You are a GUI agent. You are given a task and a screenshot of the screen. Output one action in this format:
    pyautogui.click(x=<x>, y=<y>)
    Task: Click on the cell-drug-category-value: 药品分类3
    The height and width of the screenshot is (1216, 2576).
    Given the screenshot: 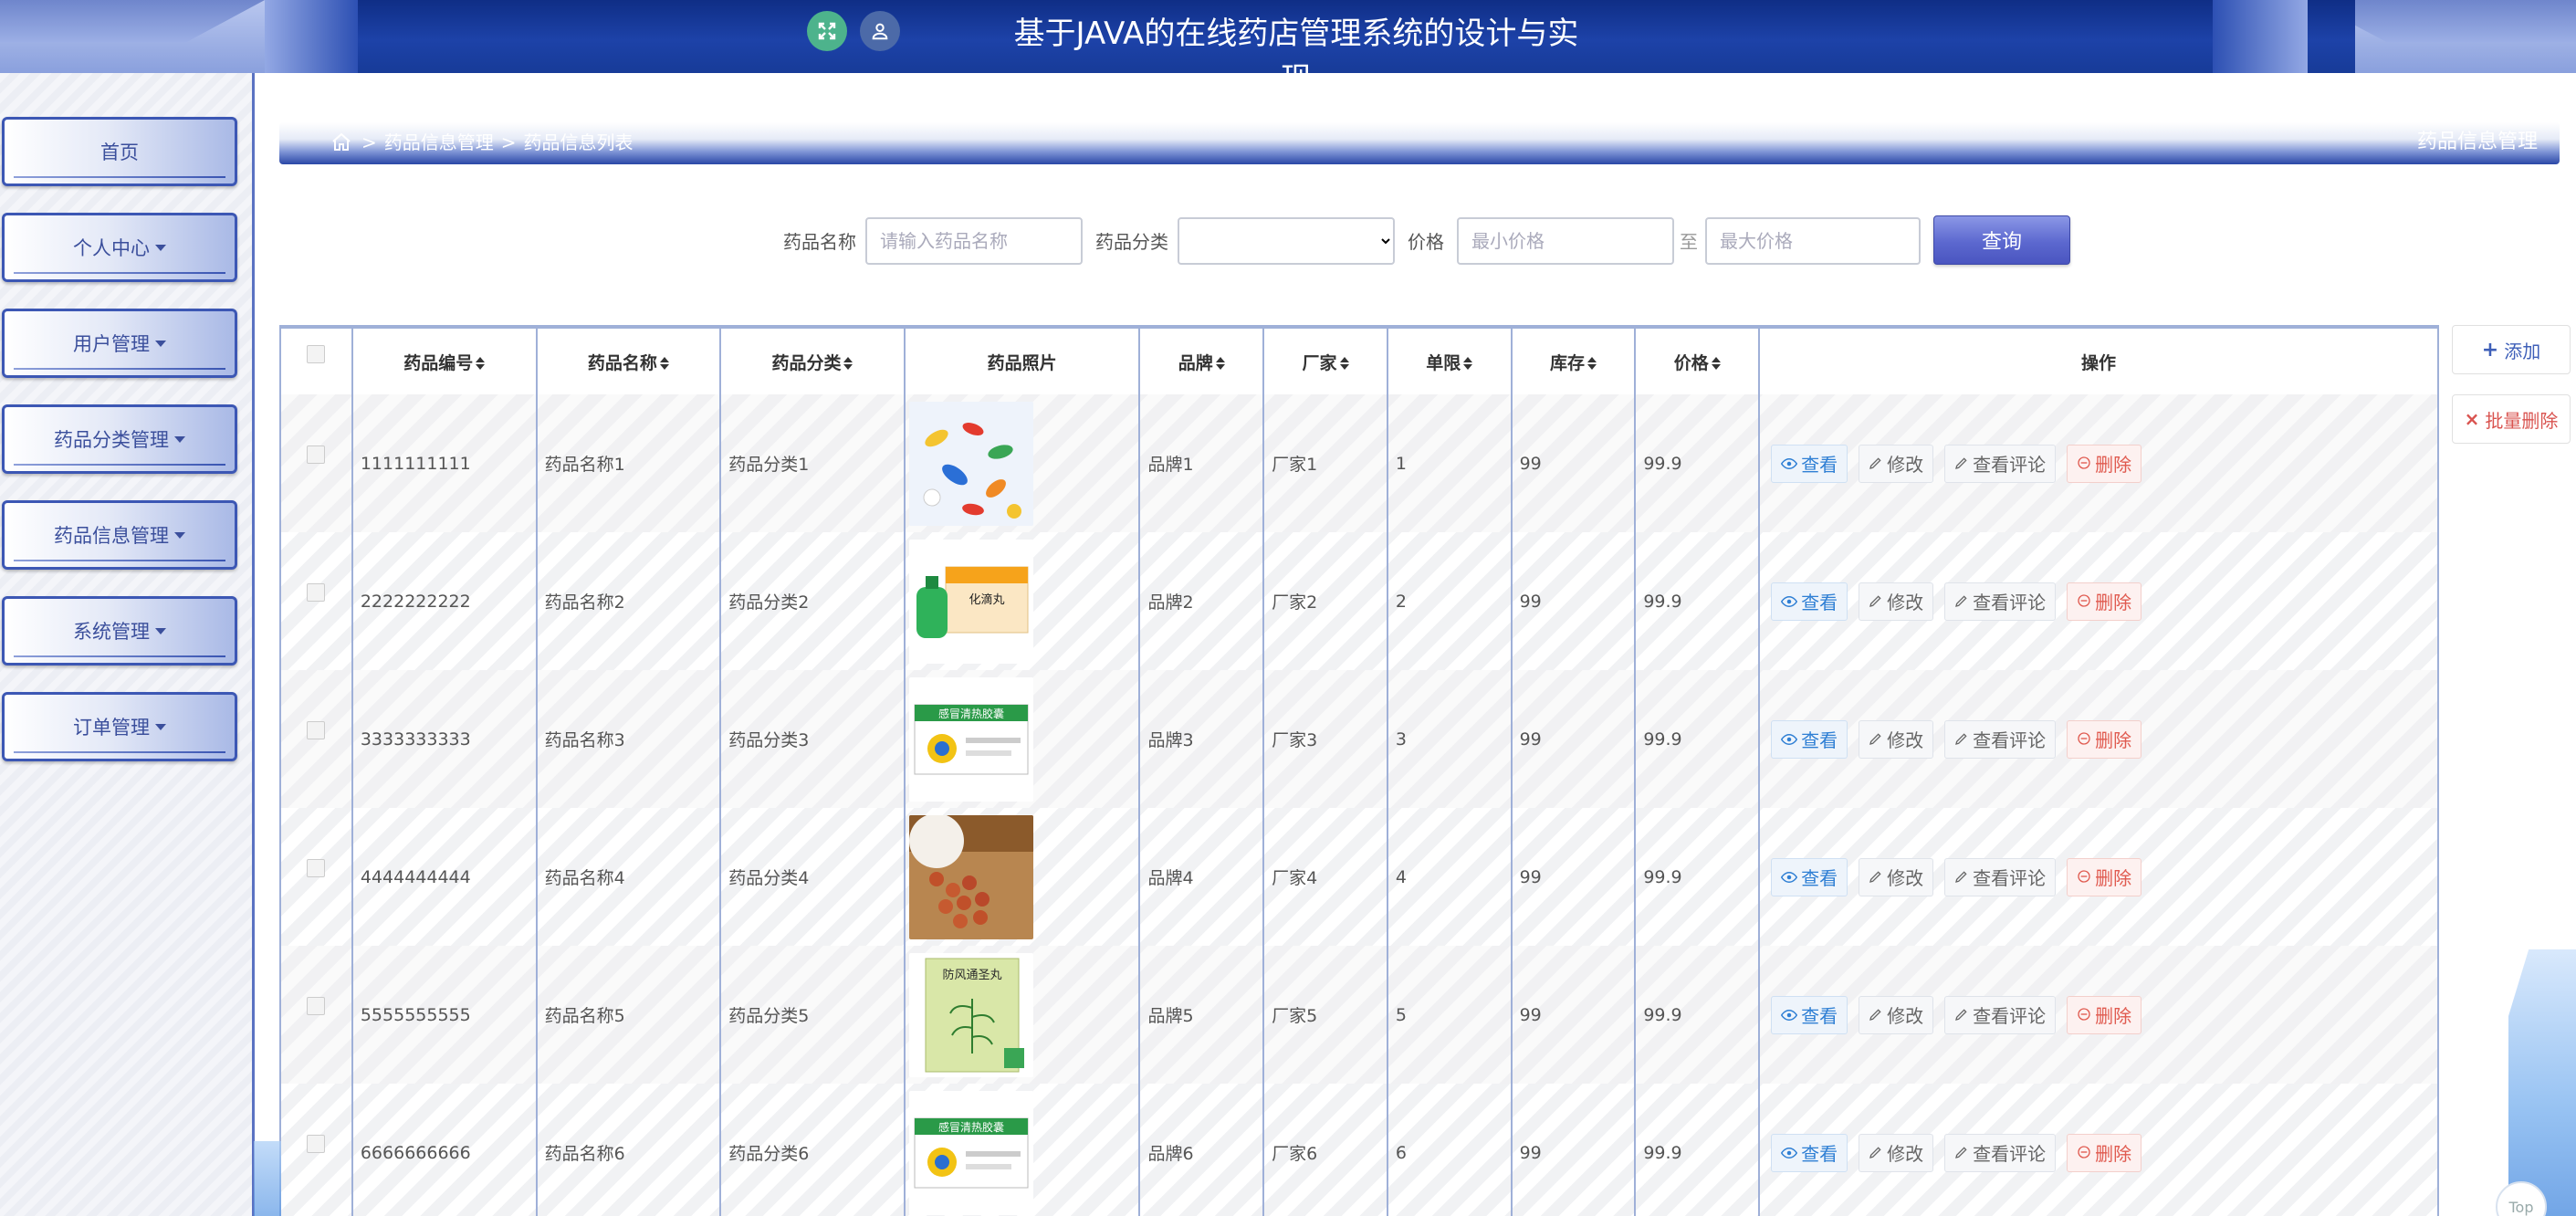 What is the action you would take?
    pyautogui.click(x=769, y=740)
    